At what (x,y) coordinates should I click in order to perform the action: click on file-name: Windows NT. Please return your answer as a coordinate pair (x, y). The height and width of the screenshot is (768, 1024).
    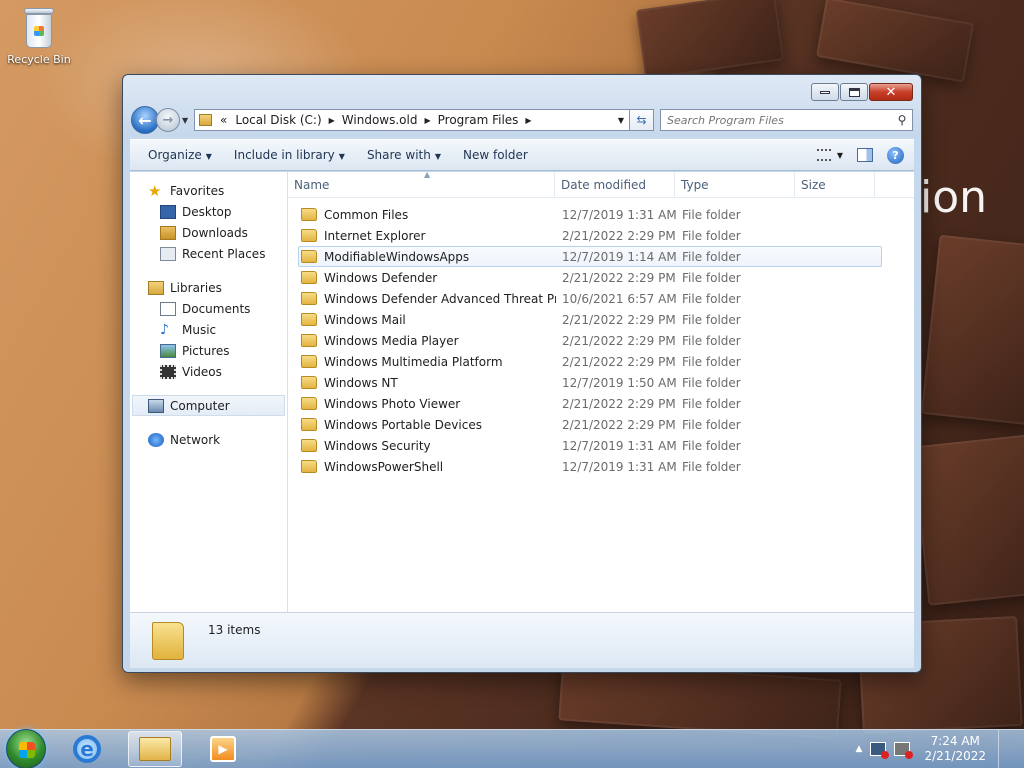
    Looking at the image, I should click on (361, 382).